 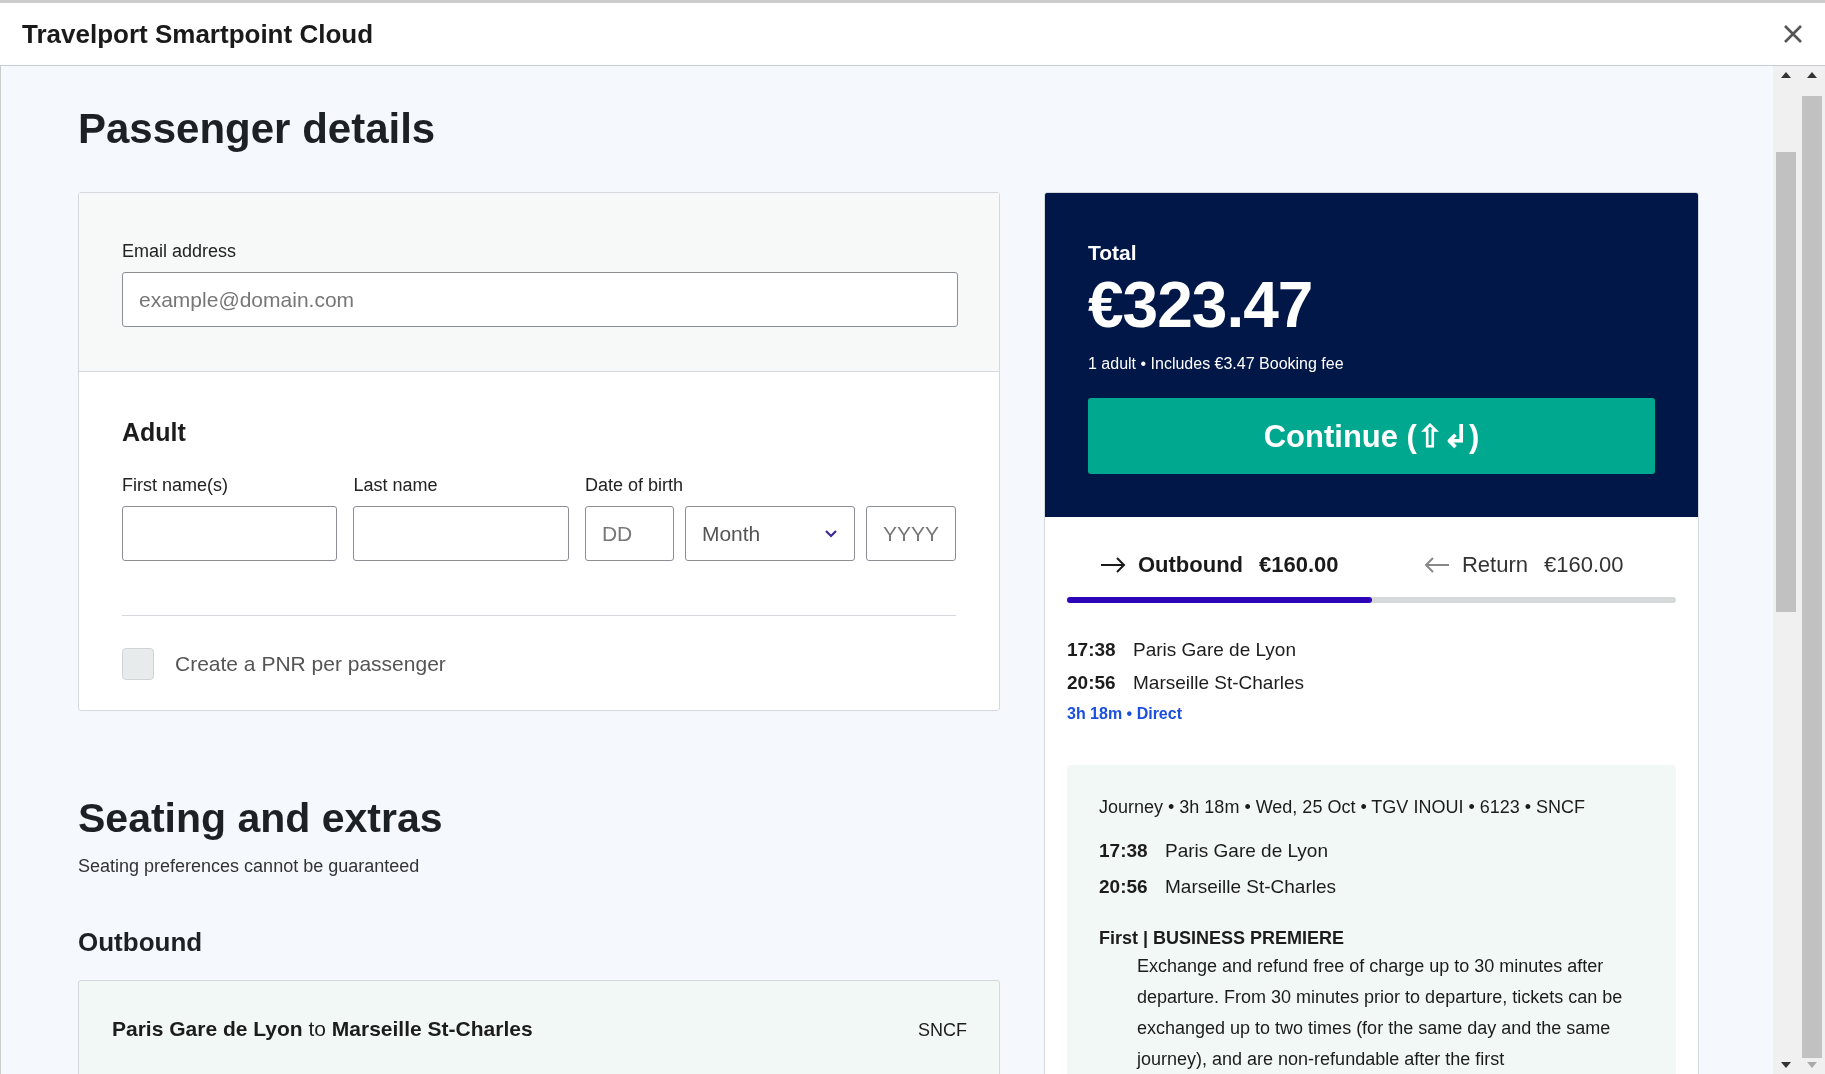 I want to click on checkbox, so click(x=138, y=664).